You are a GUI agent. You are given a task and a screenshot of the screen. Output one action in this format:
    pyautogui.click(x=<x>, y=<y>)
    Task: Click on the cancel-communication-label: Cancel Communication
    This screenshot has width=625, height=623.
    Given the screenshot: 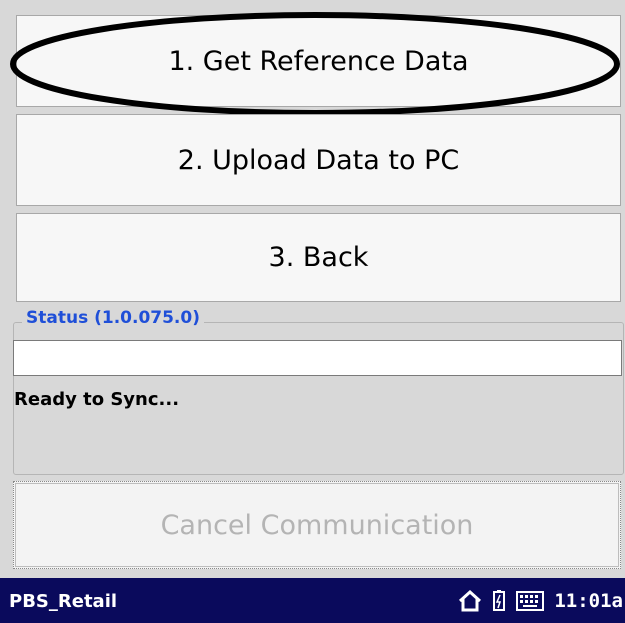 What is the action you would take?
    pyautogui.click(x=317, y=525)
    